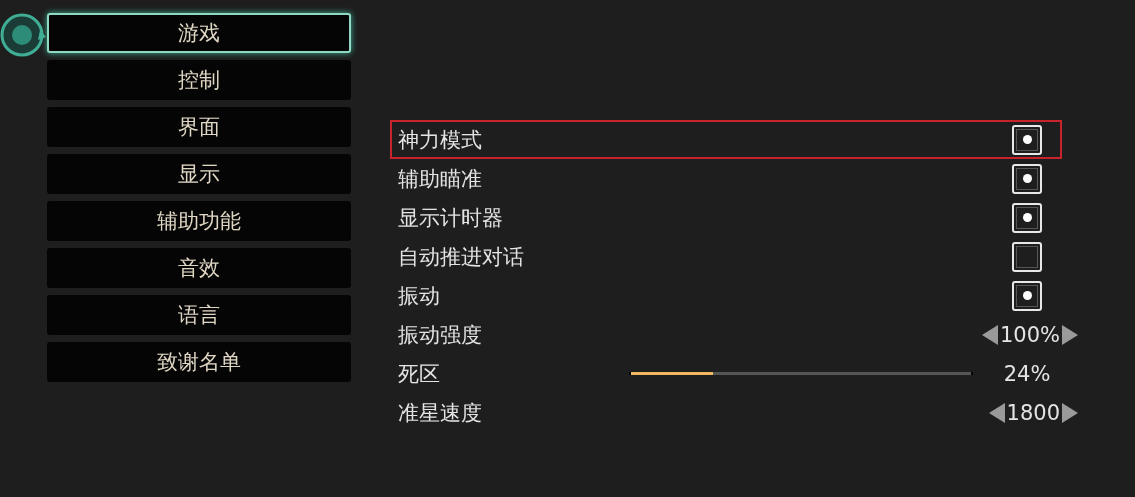  I want to click on setting-label: 显示计时器, so click(451, 218).